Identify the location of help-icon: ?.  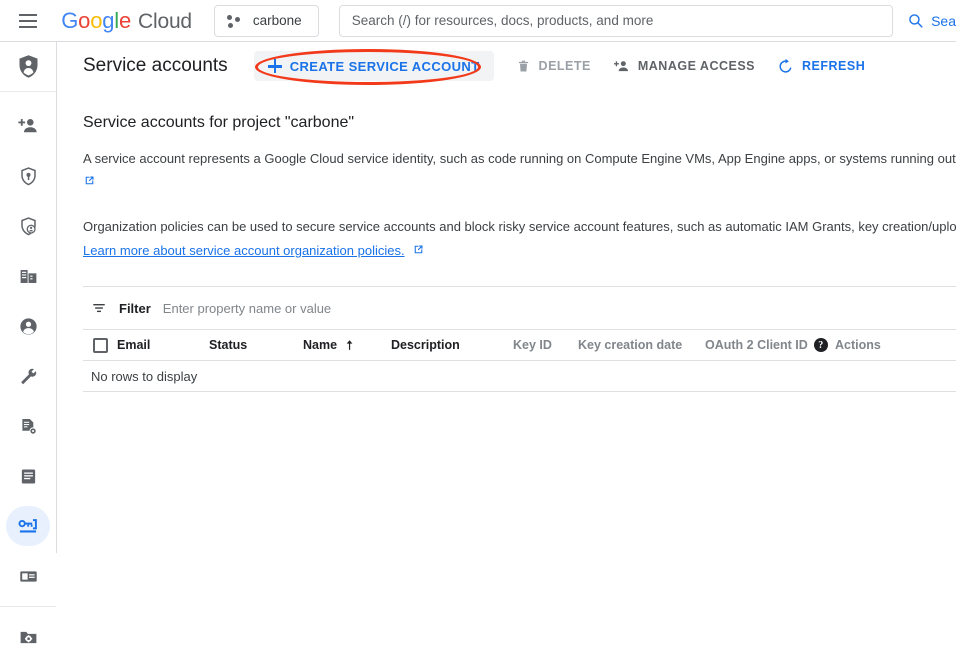
(820, 345).